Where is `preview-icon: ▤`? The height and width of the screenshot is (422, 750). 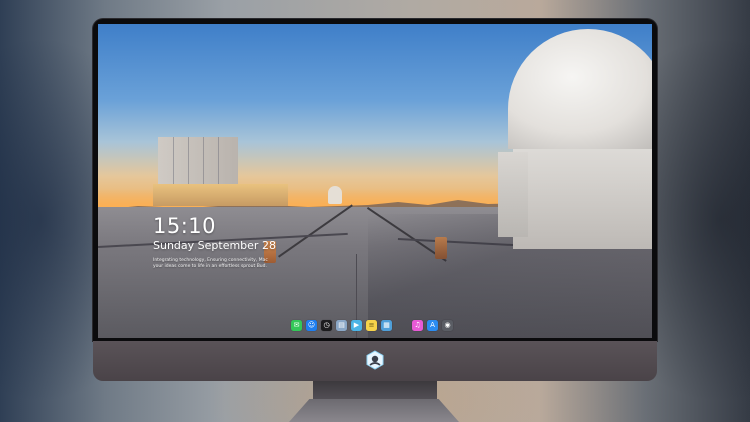
preview-icon: ▤ is located at coordinates (341, 325).